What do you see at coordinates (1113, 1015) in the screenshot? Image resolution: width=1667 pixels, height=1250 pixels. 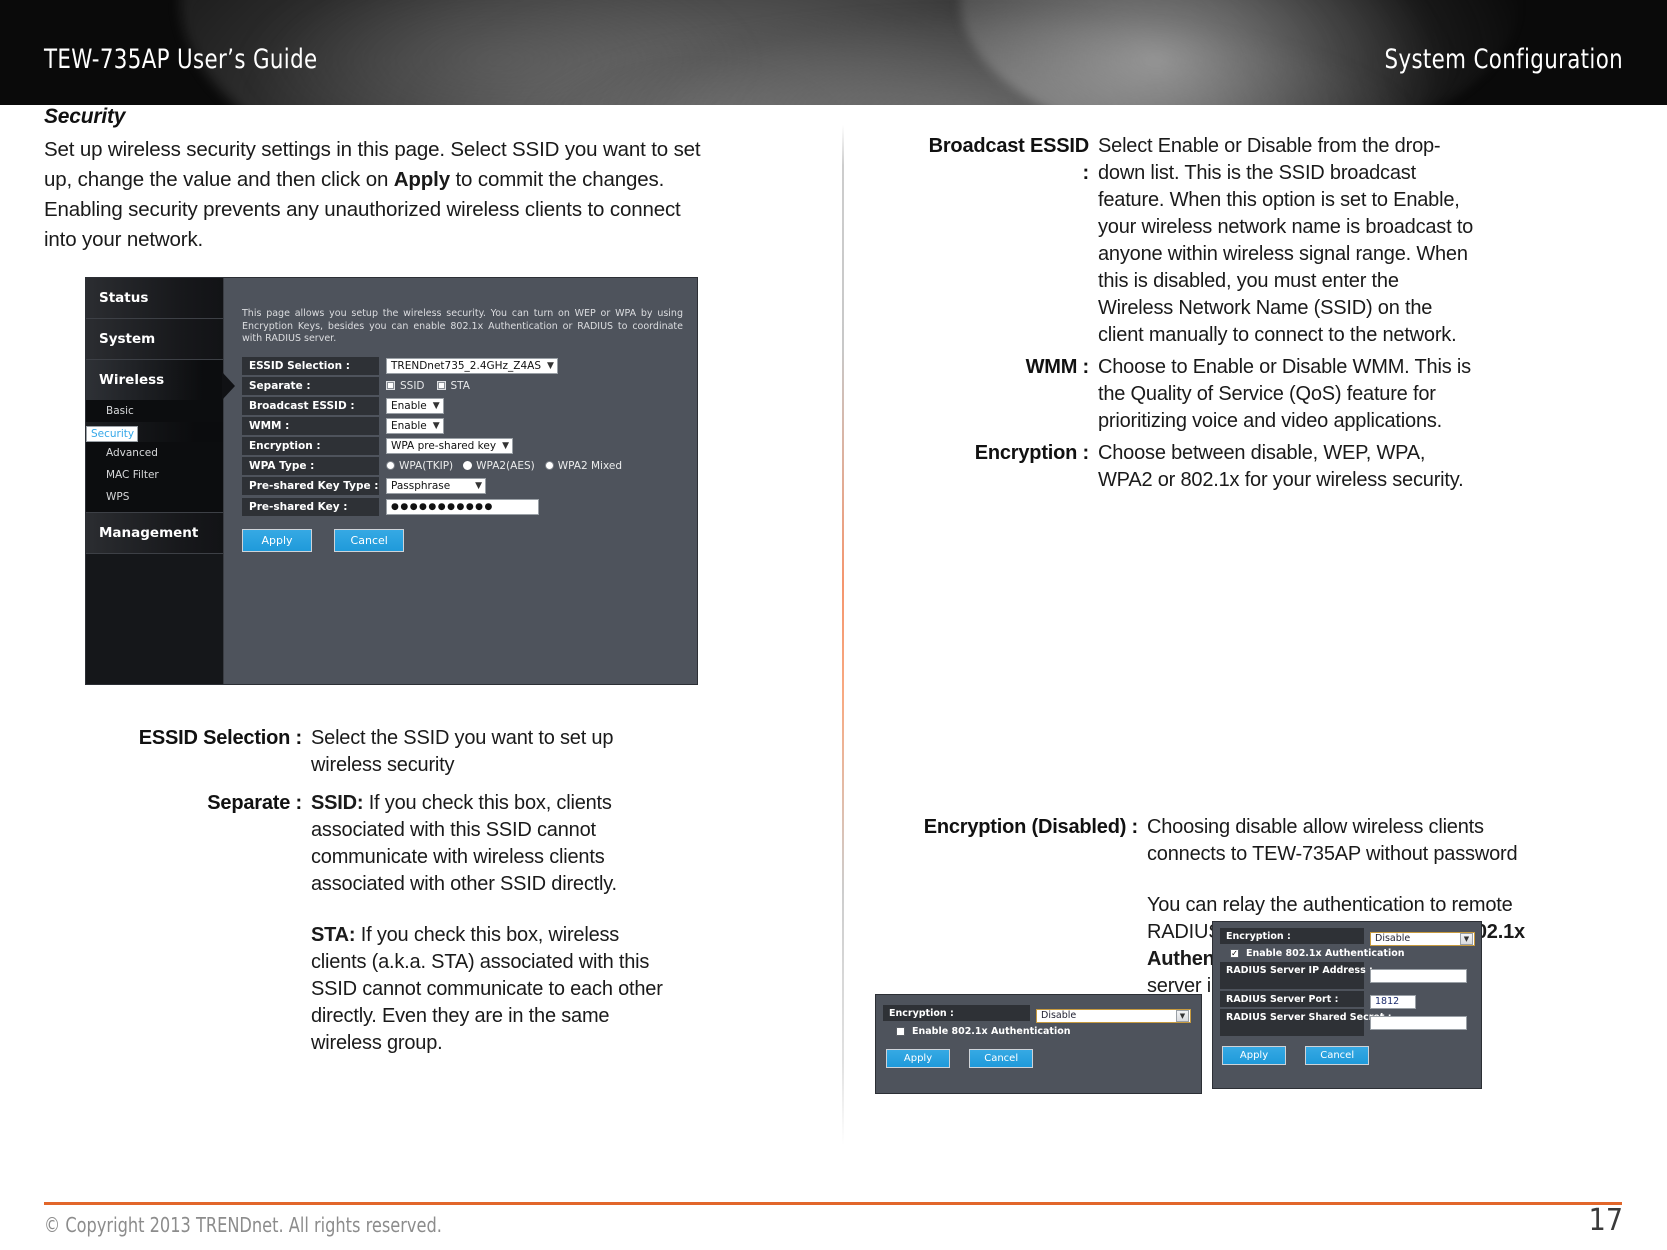 I see `s1-encryption-dropdown: Disable ▼` at bounding box center [1113, 1015].